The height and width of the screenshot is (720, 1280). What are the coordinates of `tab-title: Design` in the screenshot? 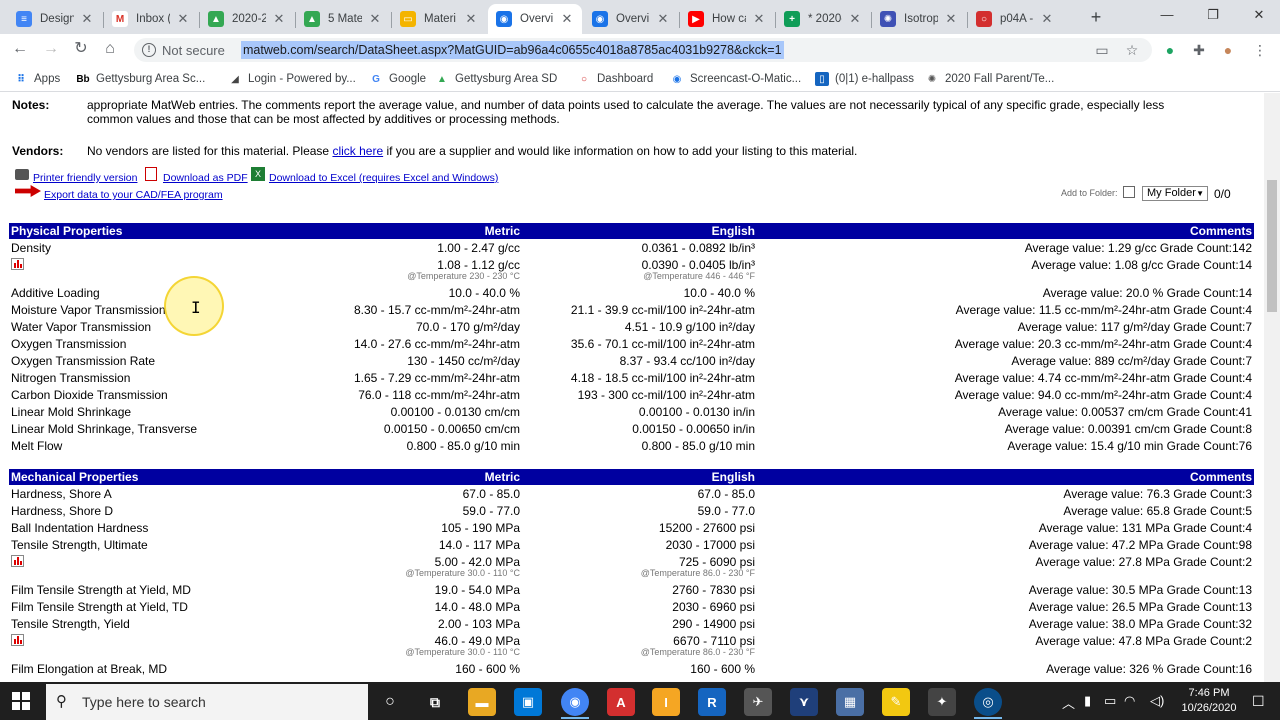 It's located at (57, 19).